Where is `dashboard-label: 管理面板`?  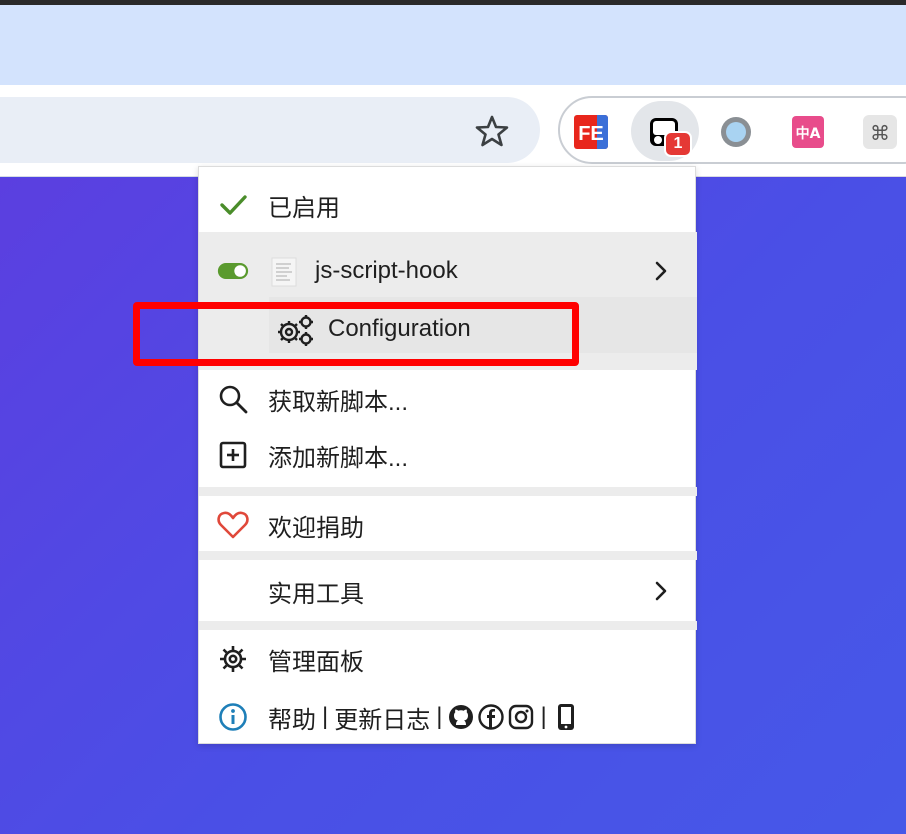 dashboard-label: 管理面板 is located at coordinates (316, 662).